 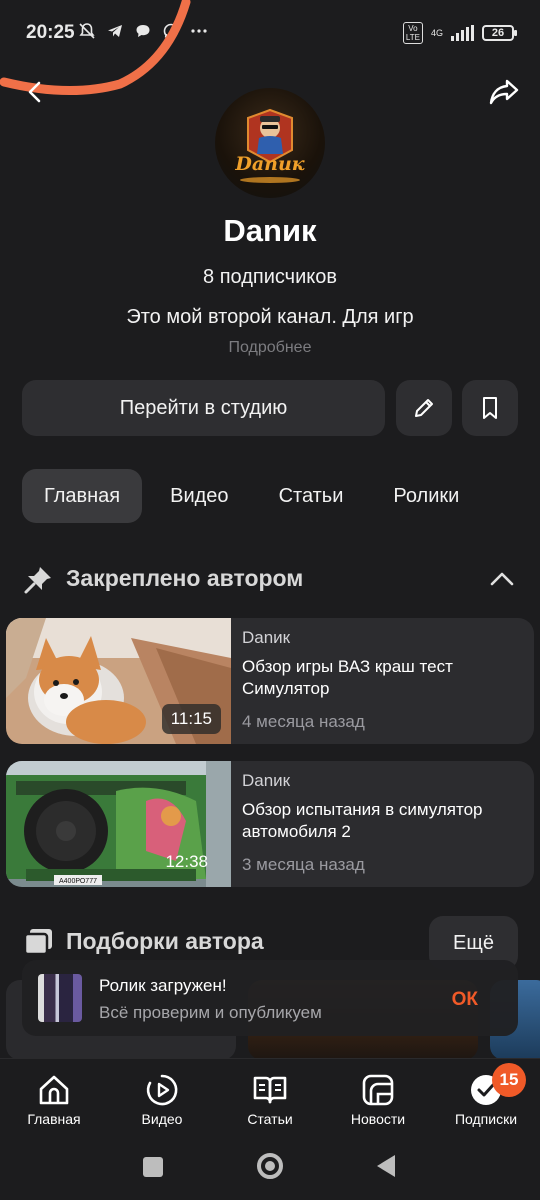 What do you see at coordinates (473, 942) in the screenshot?
I see `more-collections-label: Ещё` at bounding box center [473, 942].